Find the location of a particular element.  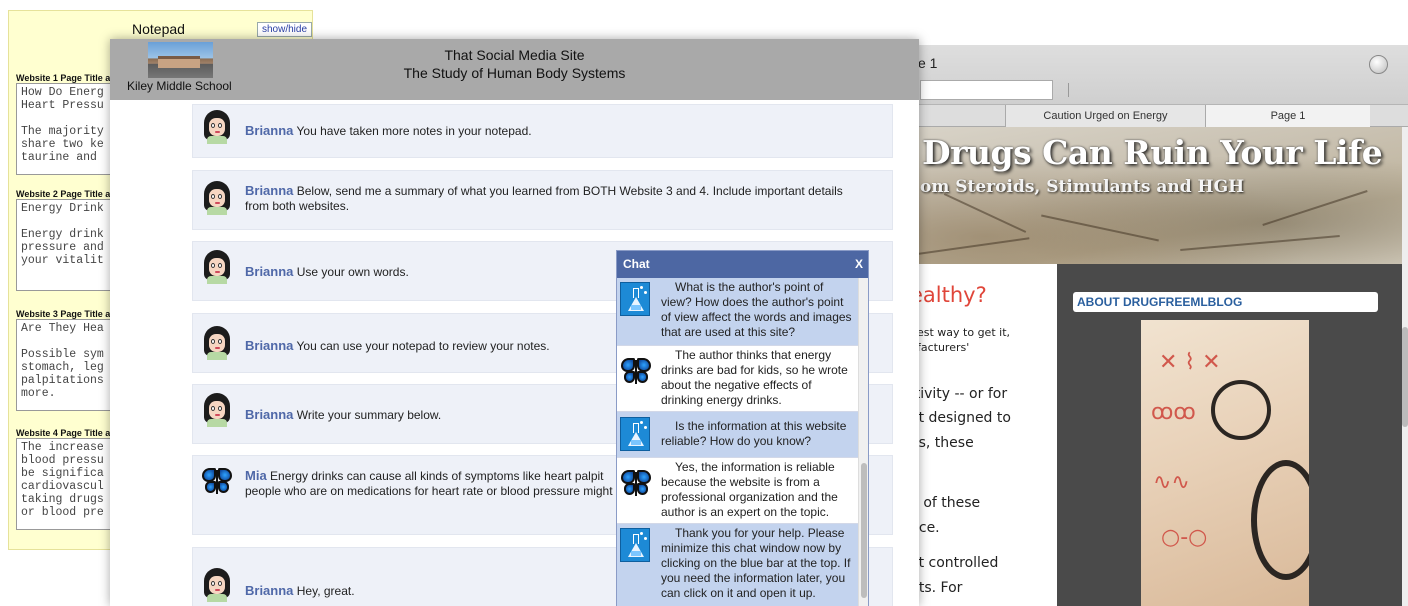

chat-line: Yes, the information is reliable is located at coordinates (755, 467).